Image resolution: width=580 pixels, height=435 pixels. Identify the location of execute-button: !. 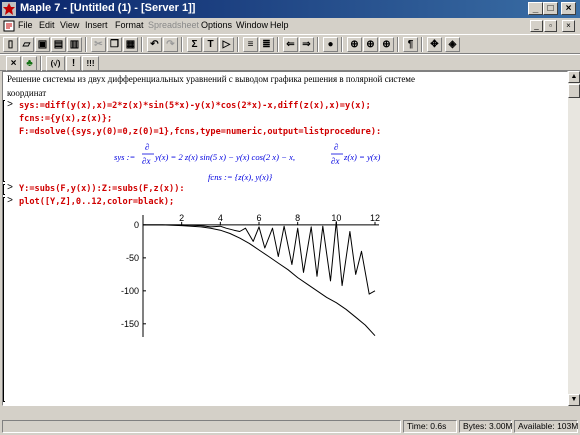
(73, 63).